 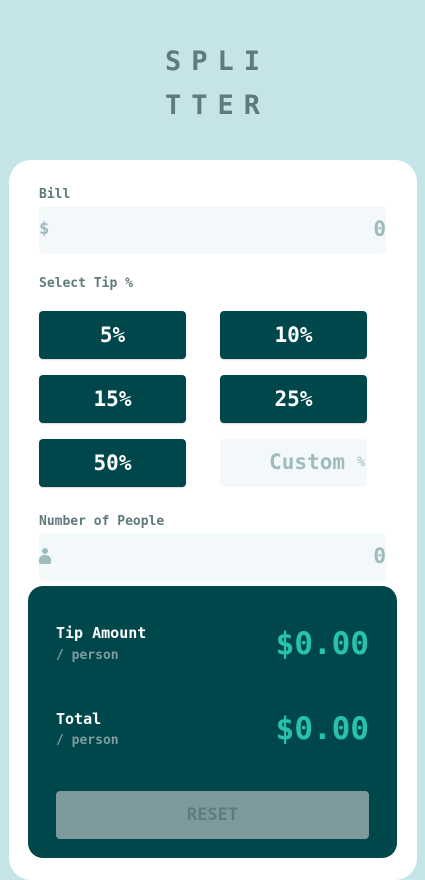 I want to click on tip-amount-title: Tip Amount, so click(x=101, y=633).